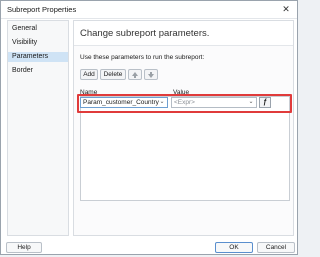 This screenshot has height=257, width=320. Describe the element at coordinates (38, 29) in the screenshot. I see `nav-item-general: General` at that location.